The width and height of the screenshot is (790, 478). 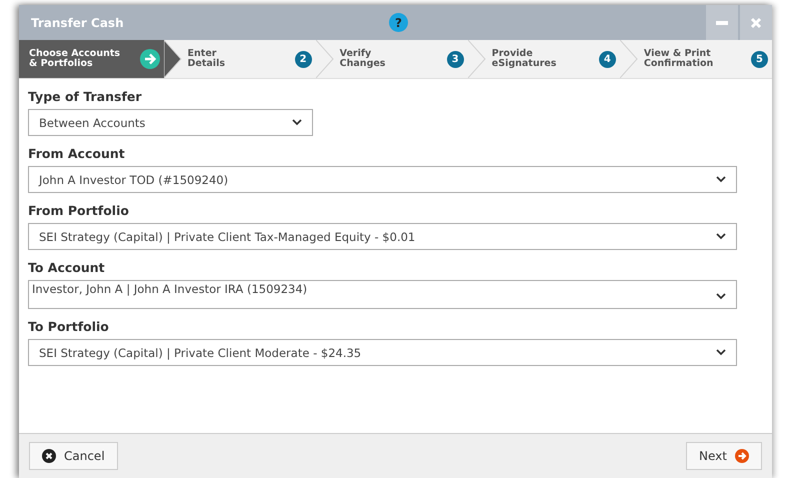 I want to click on next-button: Next, so click(x=724, y=456).